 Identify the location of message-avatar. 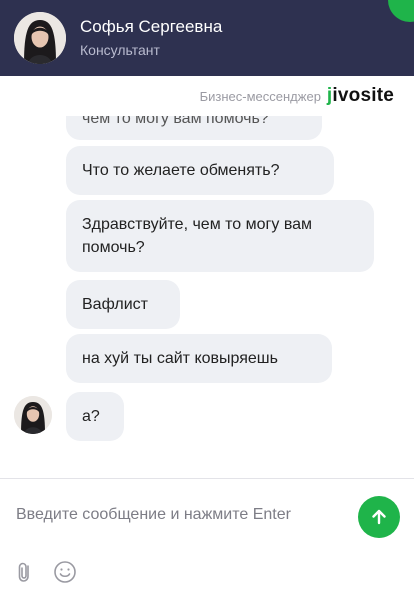
(33, 415).